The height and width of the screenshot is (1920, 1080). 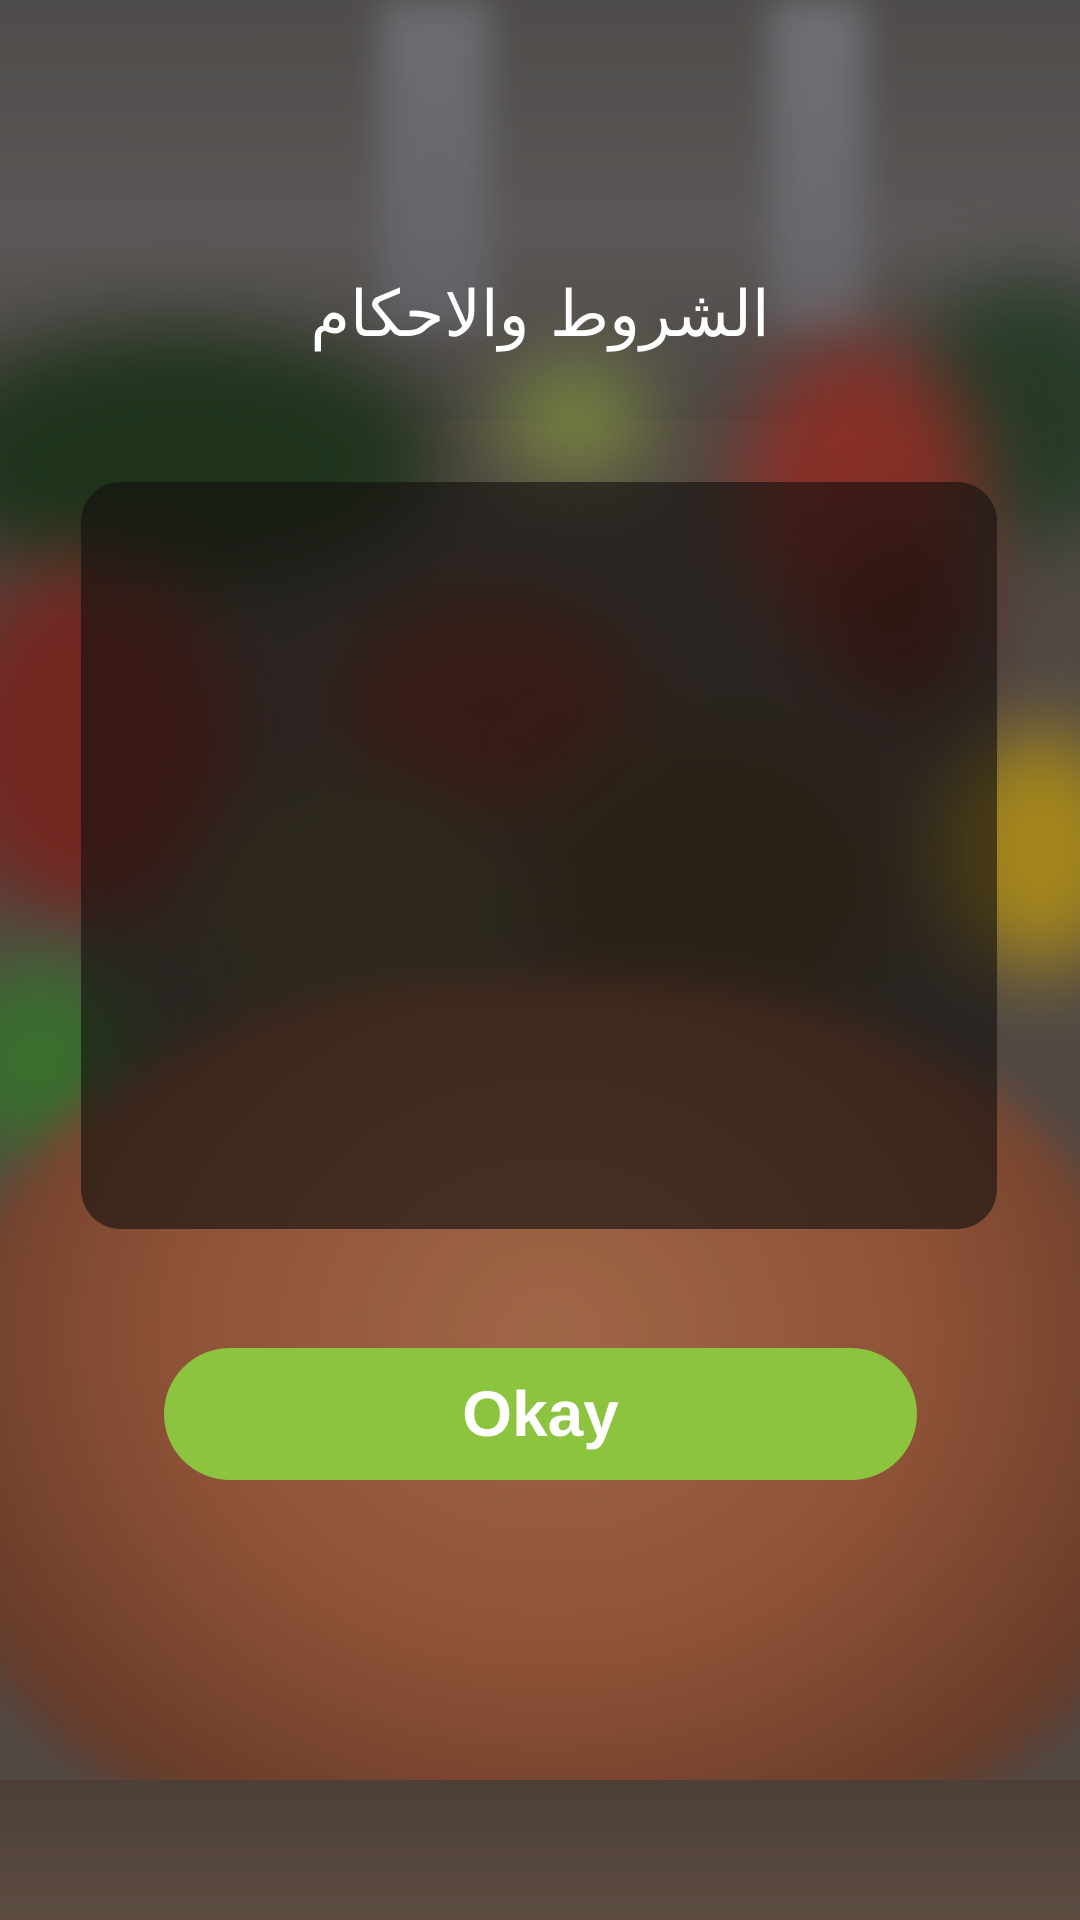 I want to click on page-title: الشروط والاحكام, so click(x=540, y=315).